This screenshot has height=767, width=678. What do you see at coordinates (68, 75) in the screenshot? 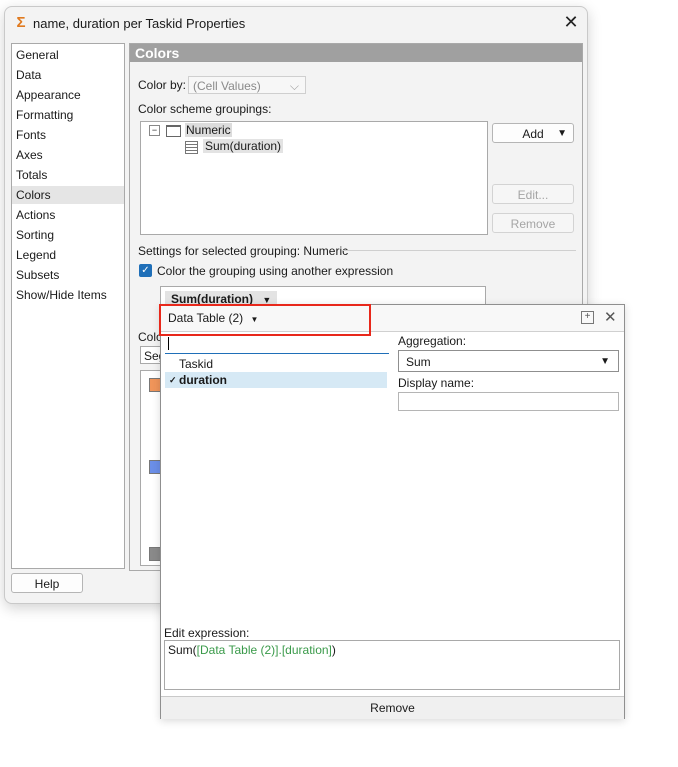
I see `nav-item-data: Data` at bounding box center [68, 75].